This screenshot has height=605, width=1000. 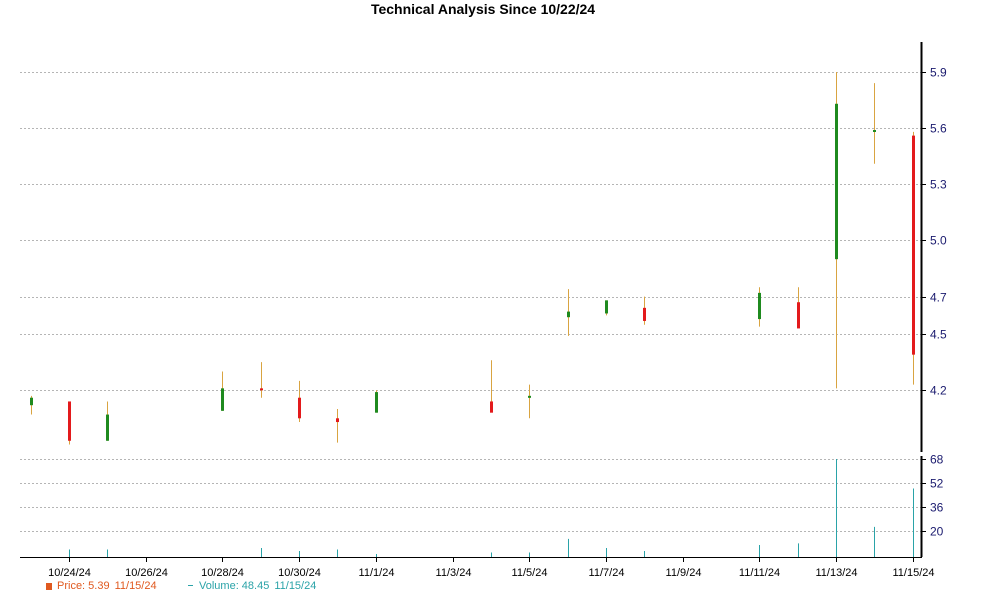 What do you see at coordinates (913, 573) in the screenshot?
I see `x-tick-label: 11/15/24` at bounding box center [913, 573].